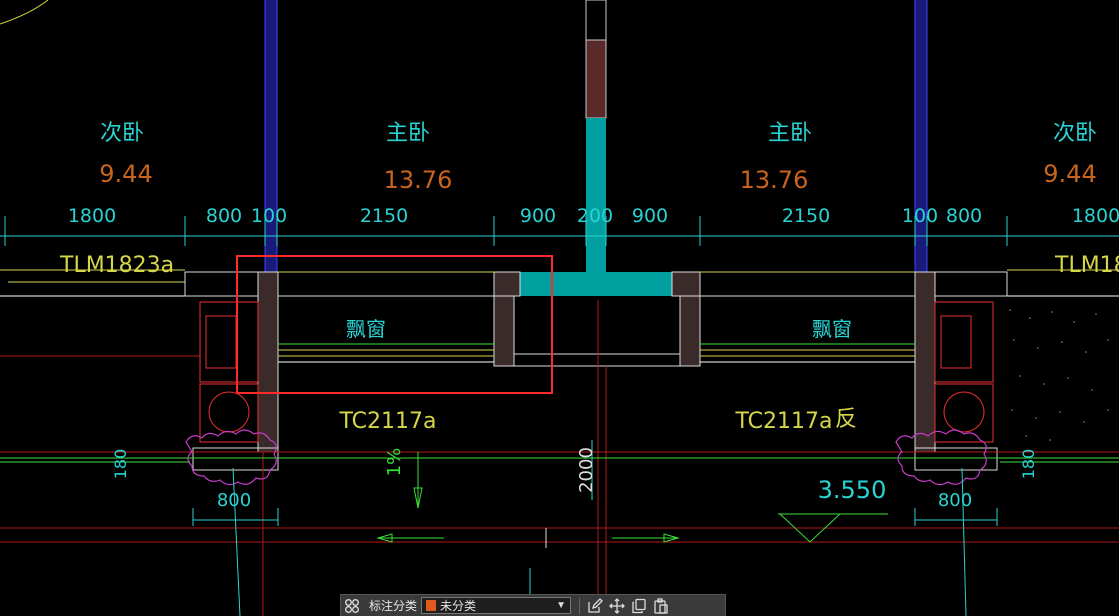 This screenshot has height=616, width=1119. Describe the element at coordinates (595, 606) in the screenshot. I see `edit-icon` at that location.